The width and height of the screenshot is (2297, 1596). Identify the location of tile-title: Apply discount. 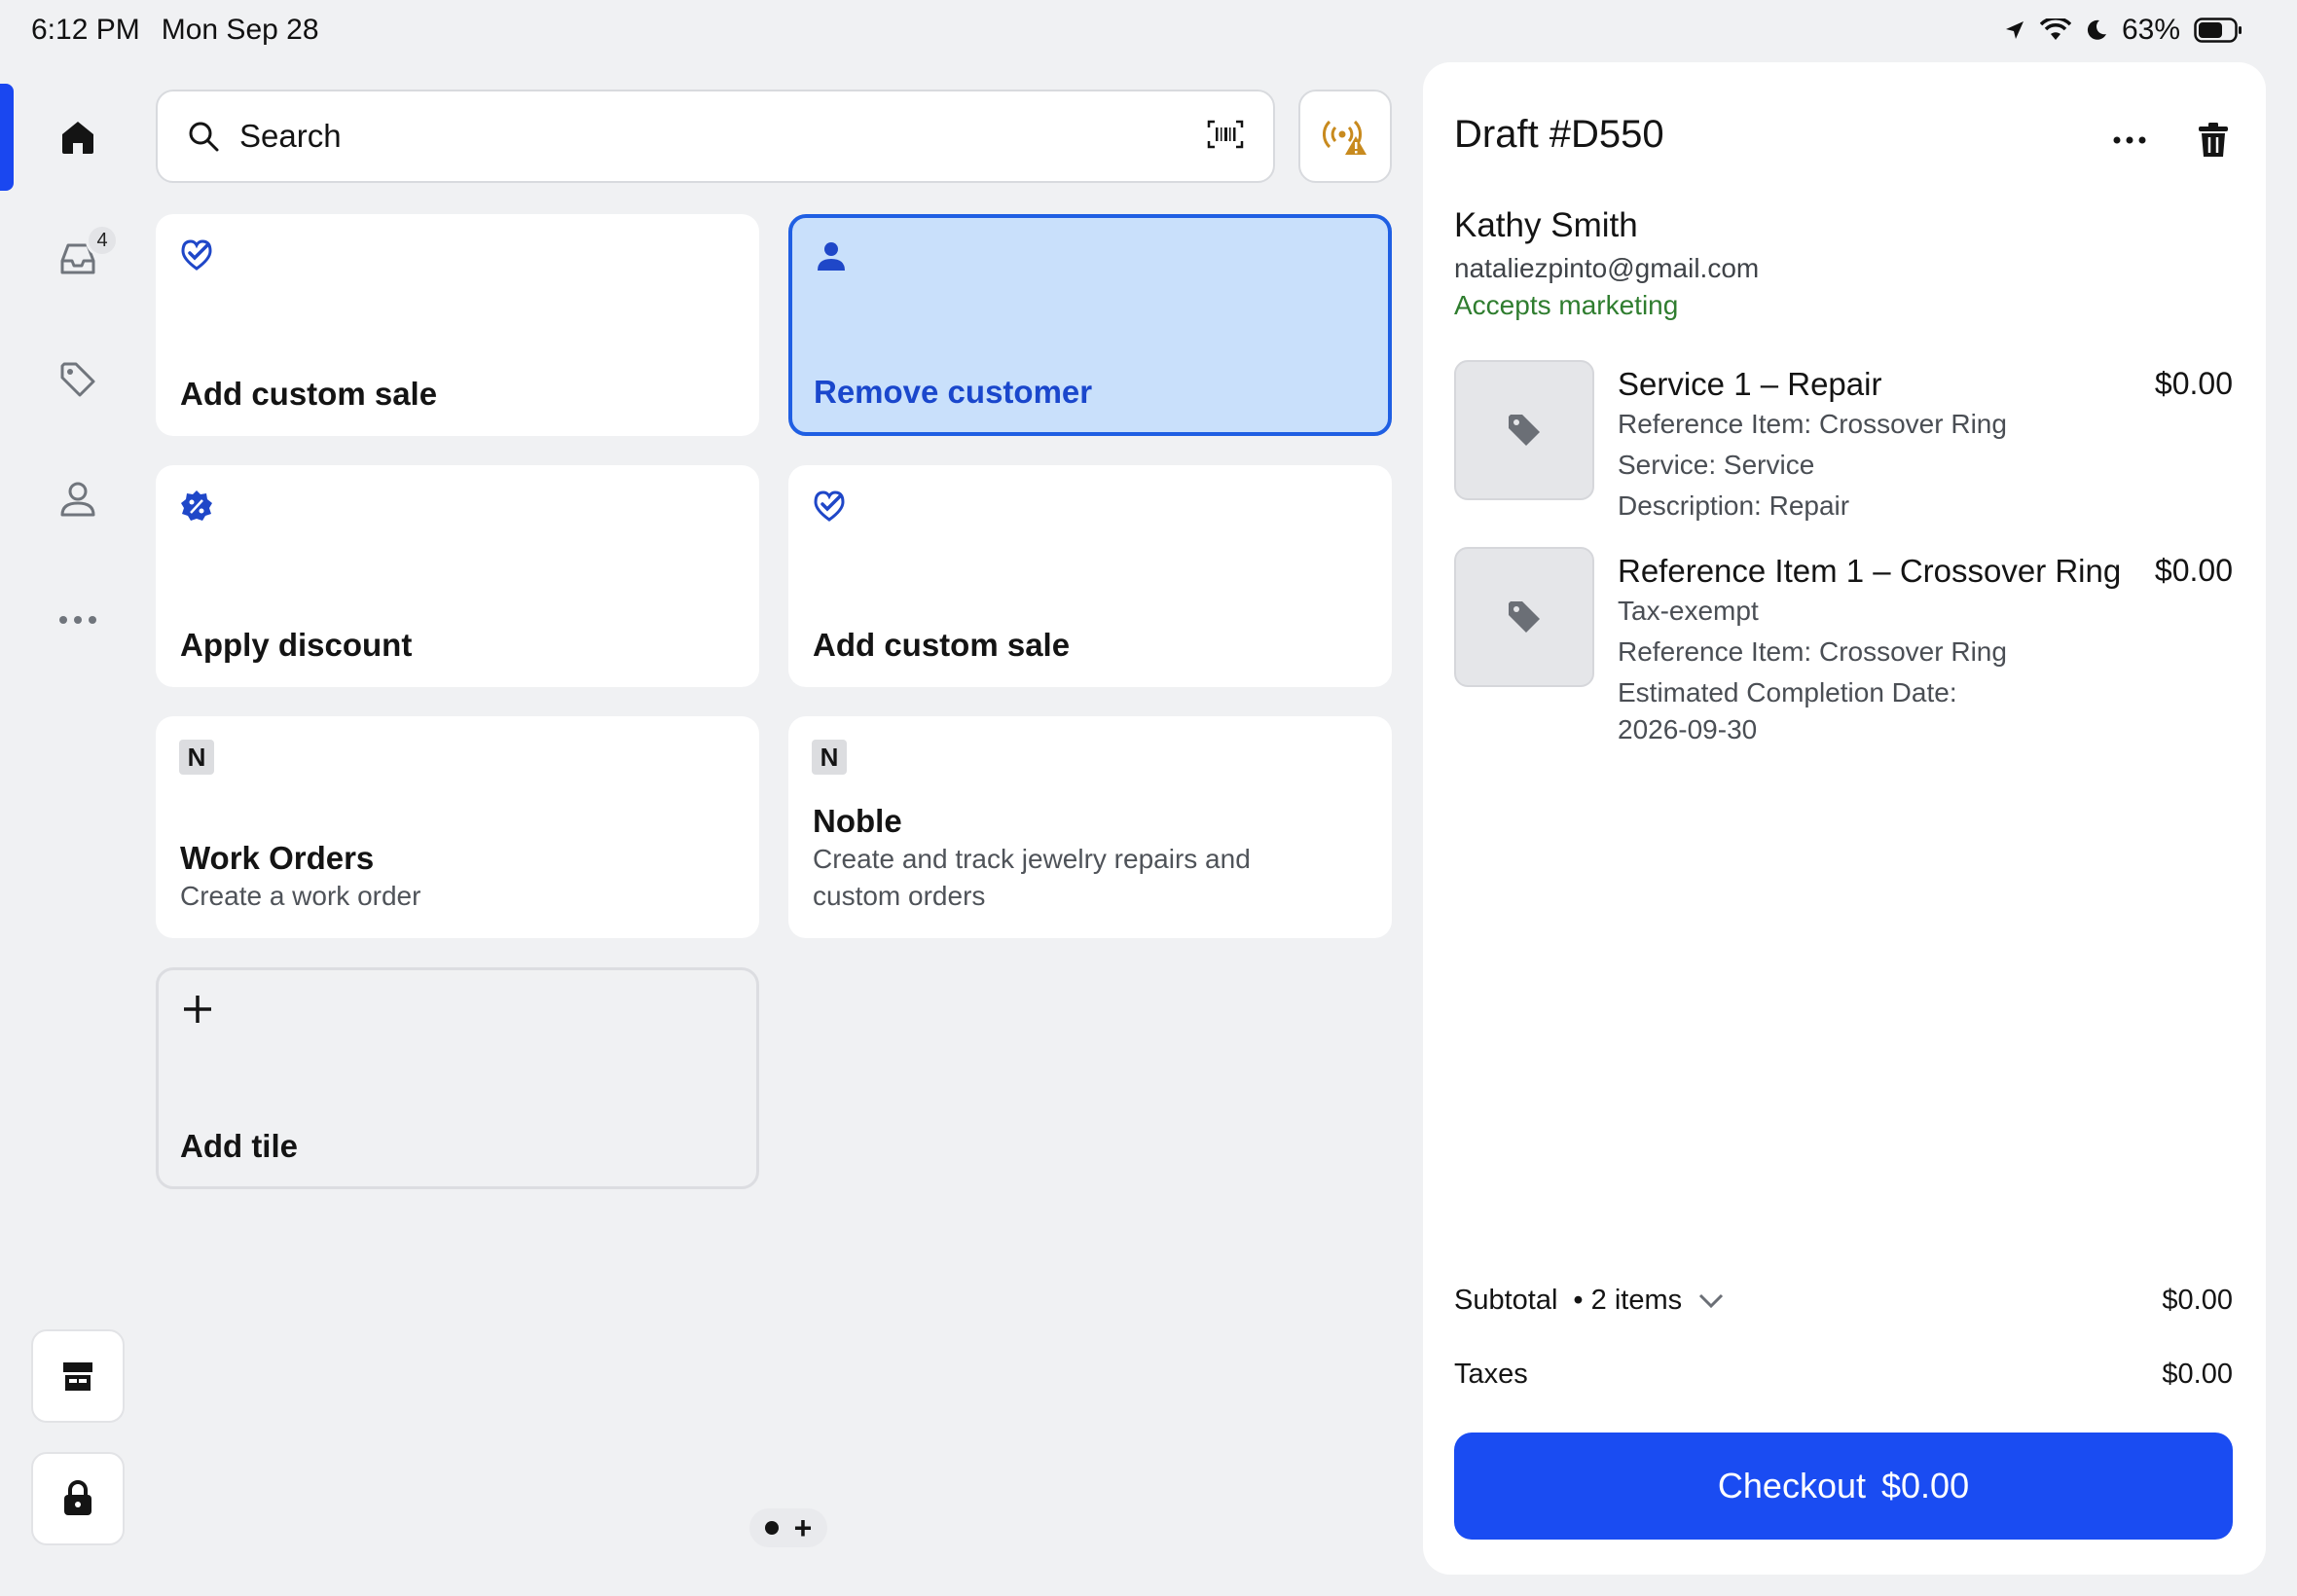
(296, 645).